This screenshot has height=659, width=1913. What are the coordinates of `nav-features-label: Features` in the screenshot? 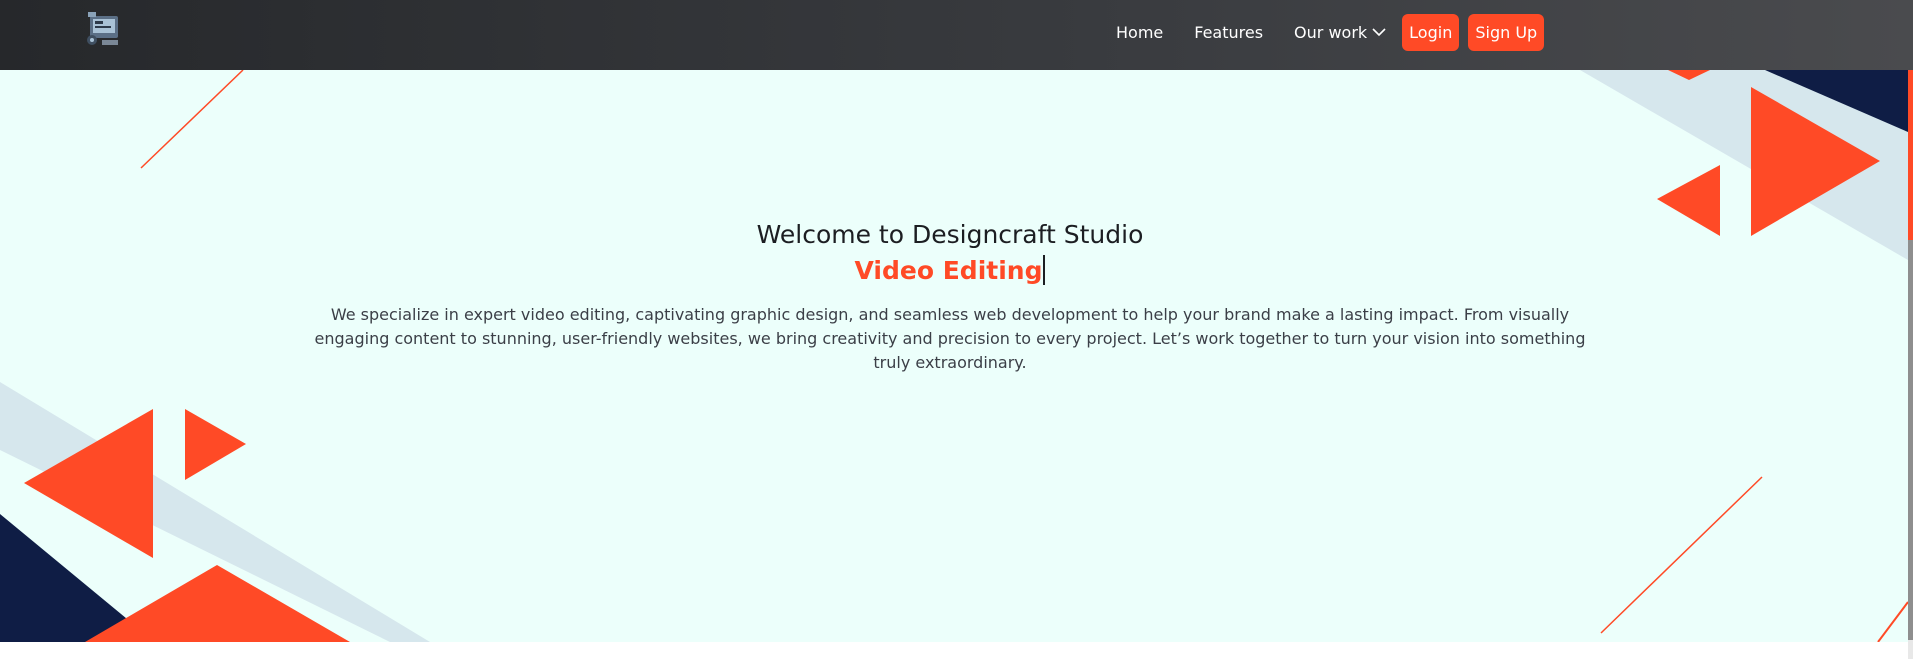 It's located at (1229, 32).